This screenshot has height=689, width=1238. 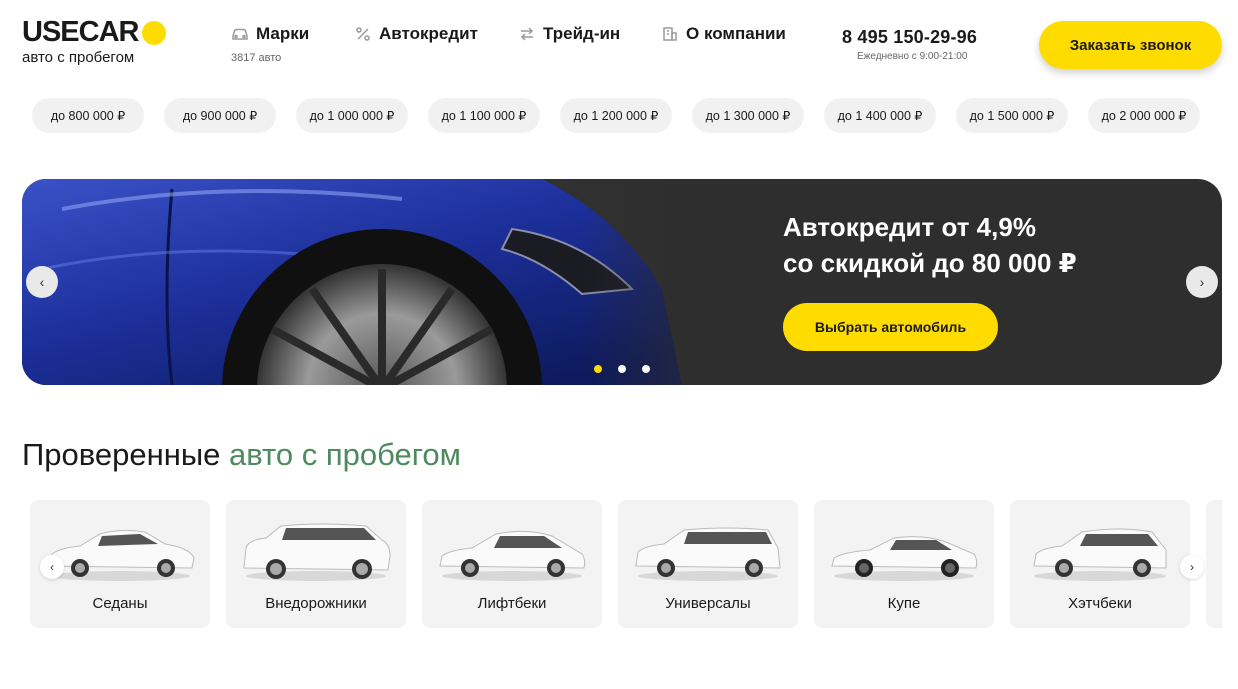 I want to click on cards-next-button: ›, so click(x=1192, y=567).